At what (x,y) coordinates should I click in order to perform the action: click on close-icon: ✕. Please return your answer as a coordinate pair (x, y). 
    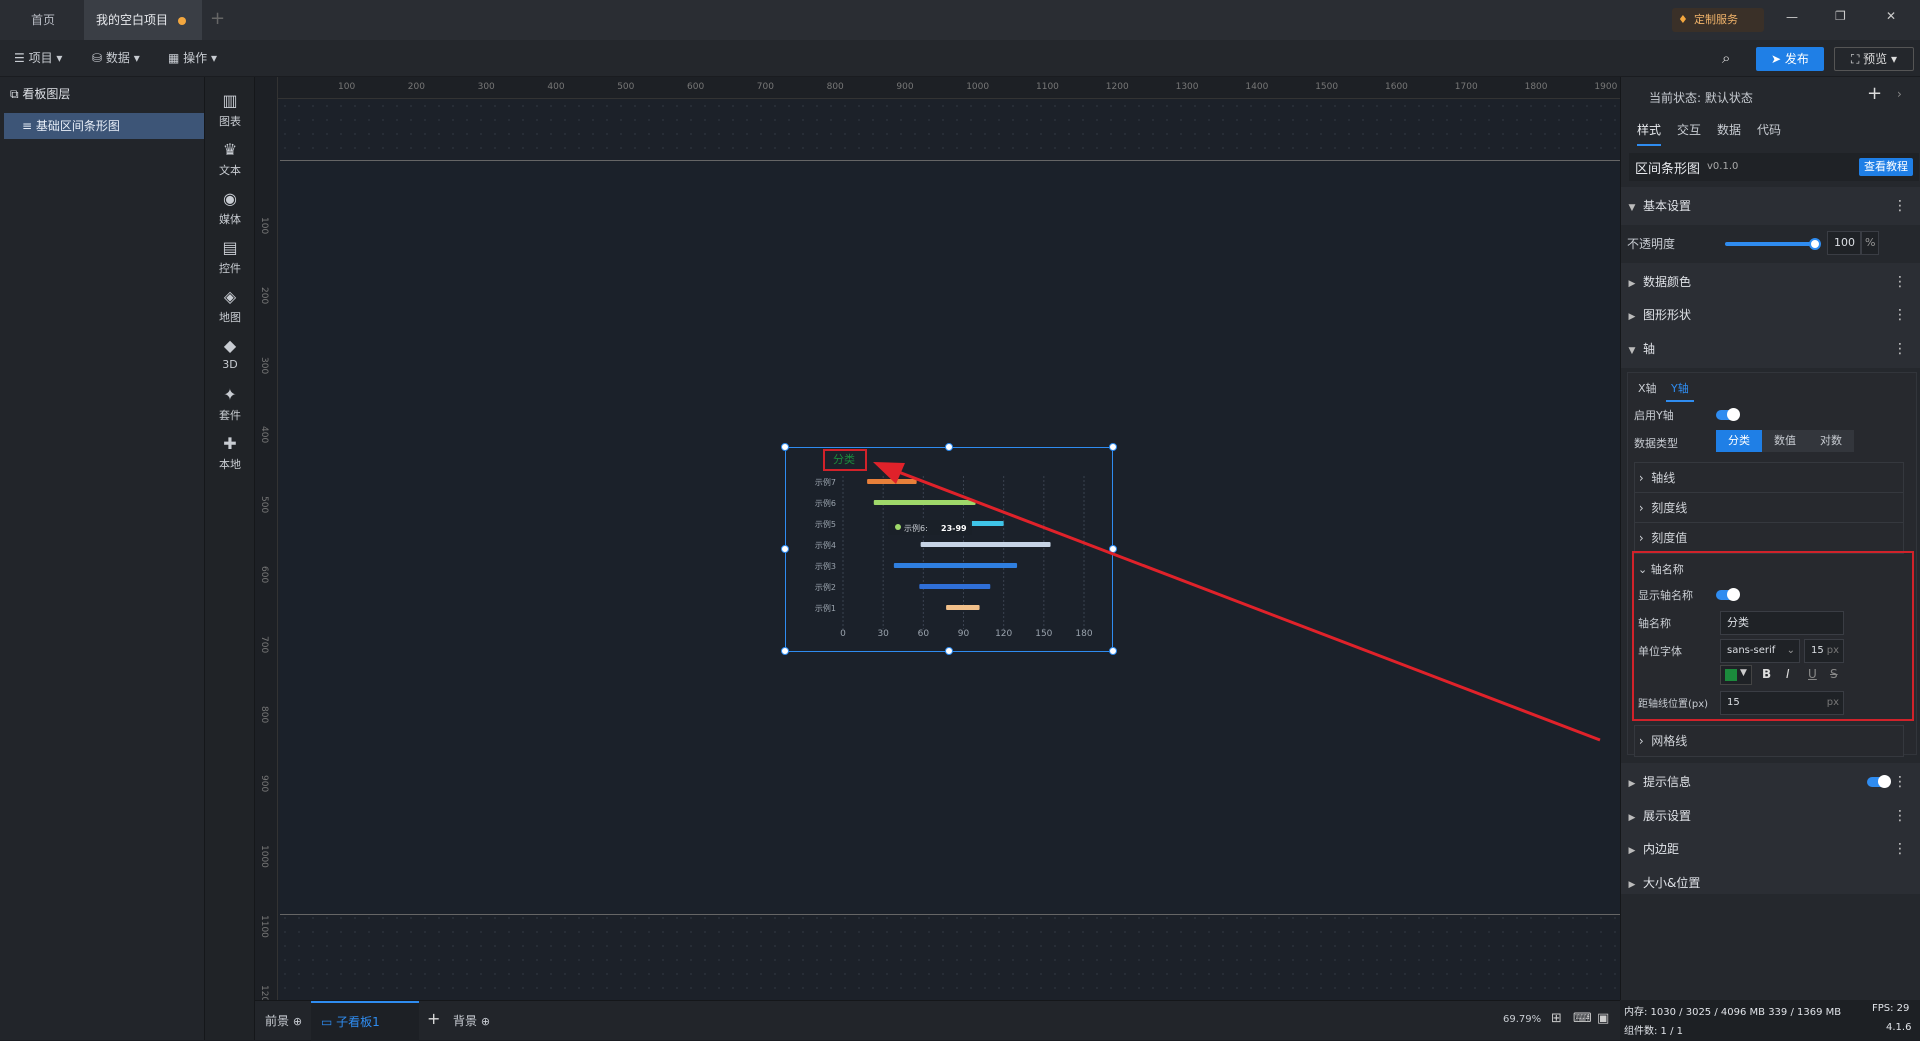
    Looking at the image, I should click on (1891, 16).